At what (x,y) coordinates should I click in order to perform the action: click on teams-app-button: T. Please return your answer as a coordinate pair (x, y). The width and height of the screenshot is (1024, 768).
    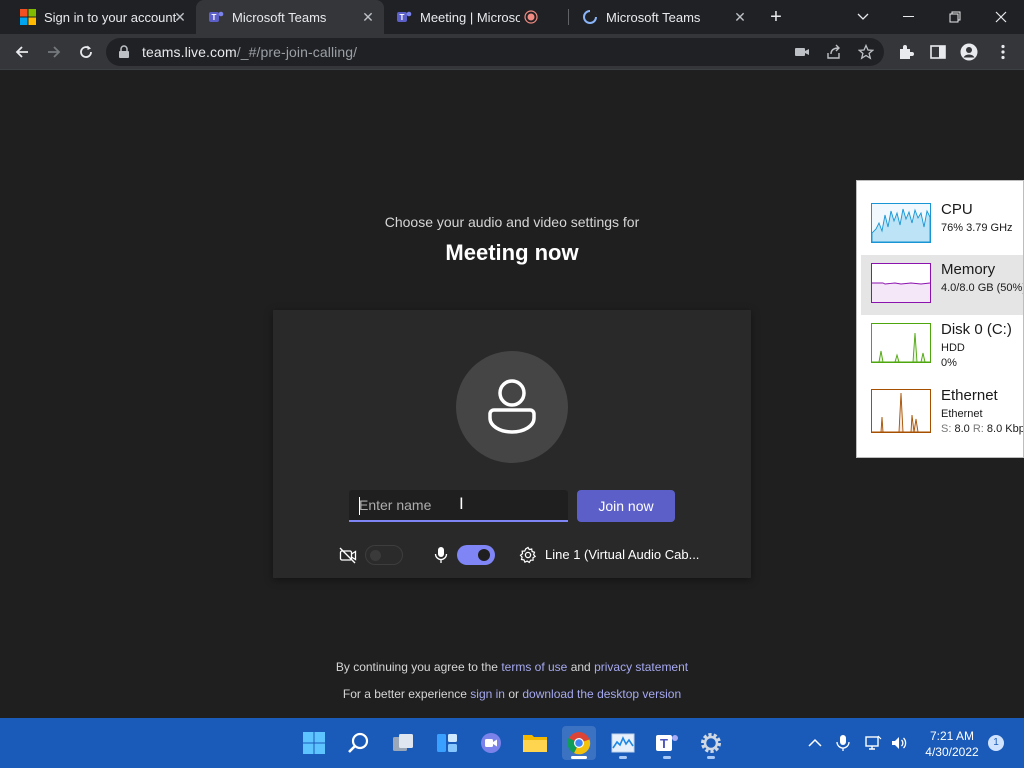
    Looking at the image, I should click on (667, 743).